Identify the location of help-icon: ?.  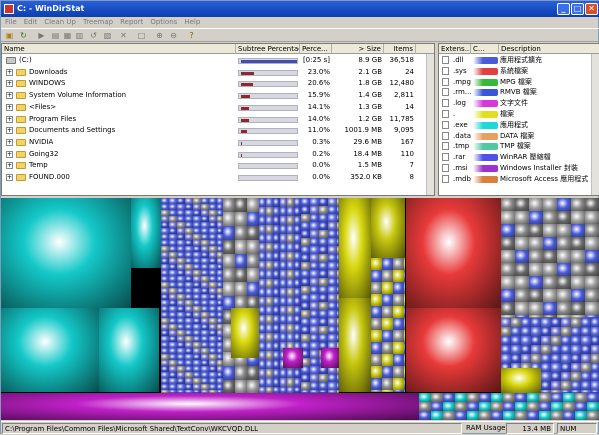
(191, 35).